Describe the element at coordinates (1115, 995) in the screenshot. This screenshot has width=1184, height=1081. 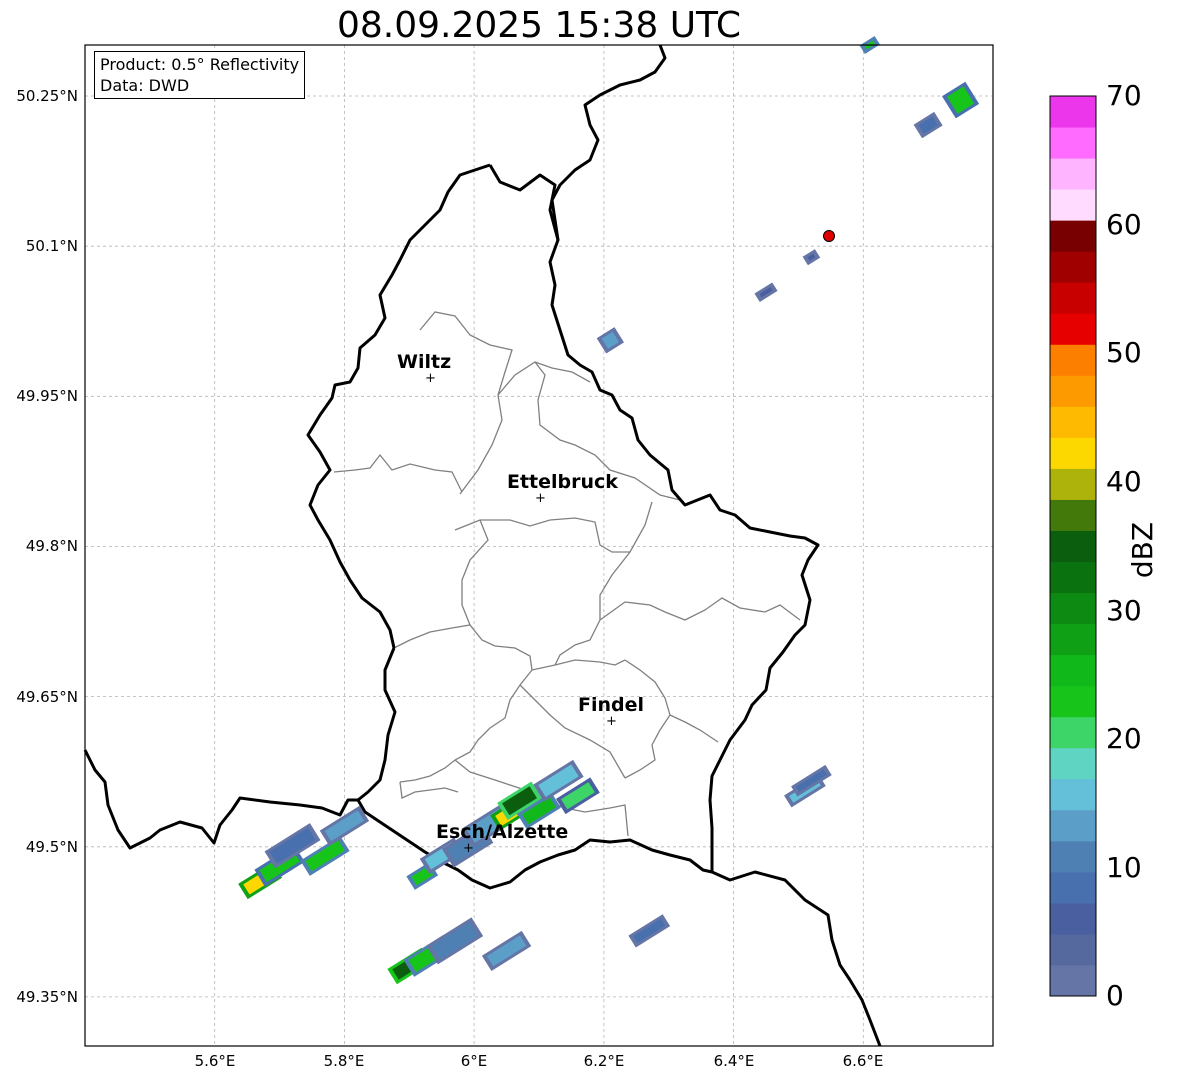
I see `colorbar-tick: 0` at that location.